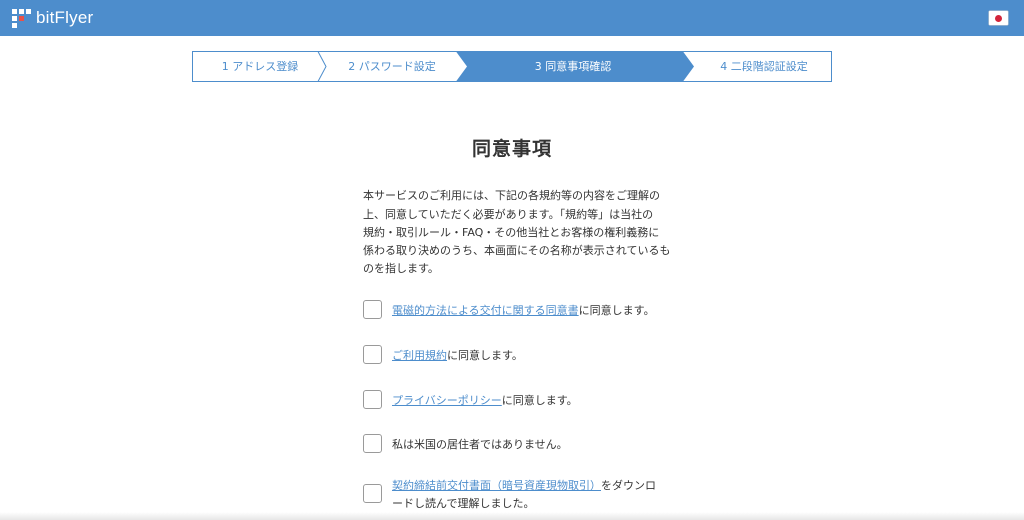  Describe the element at coordinates (517, 250) in the screenshot. I see `intro-text-line: 係わる取り決めのうち、本画面にその名称が表示されているも` at that location.